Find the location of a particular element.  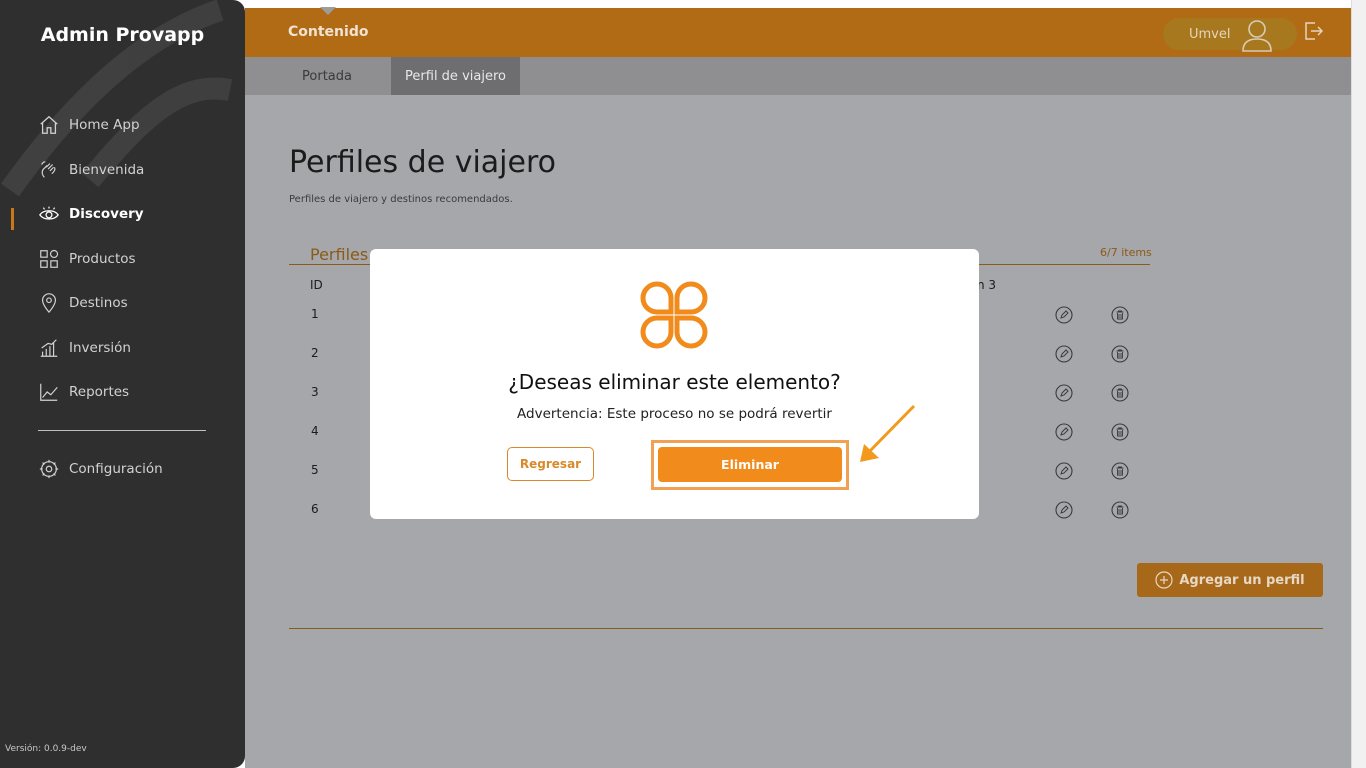

section-title: Contenido is located at coordinates (328, 32).